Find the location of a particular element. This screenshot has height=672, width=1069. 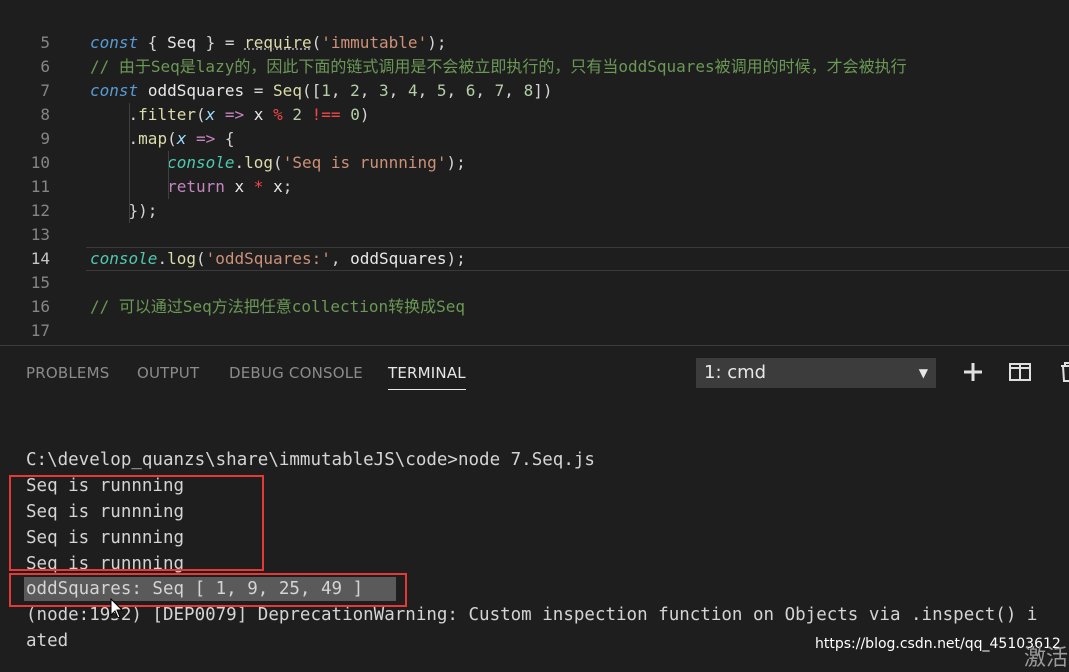

code-line: 10 console.log('Seq is runnning'); is located at coordinates (534, 163).